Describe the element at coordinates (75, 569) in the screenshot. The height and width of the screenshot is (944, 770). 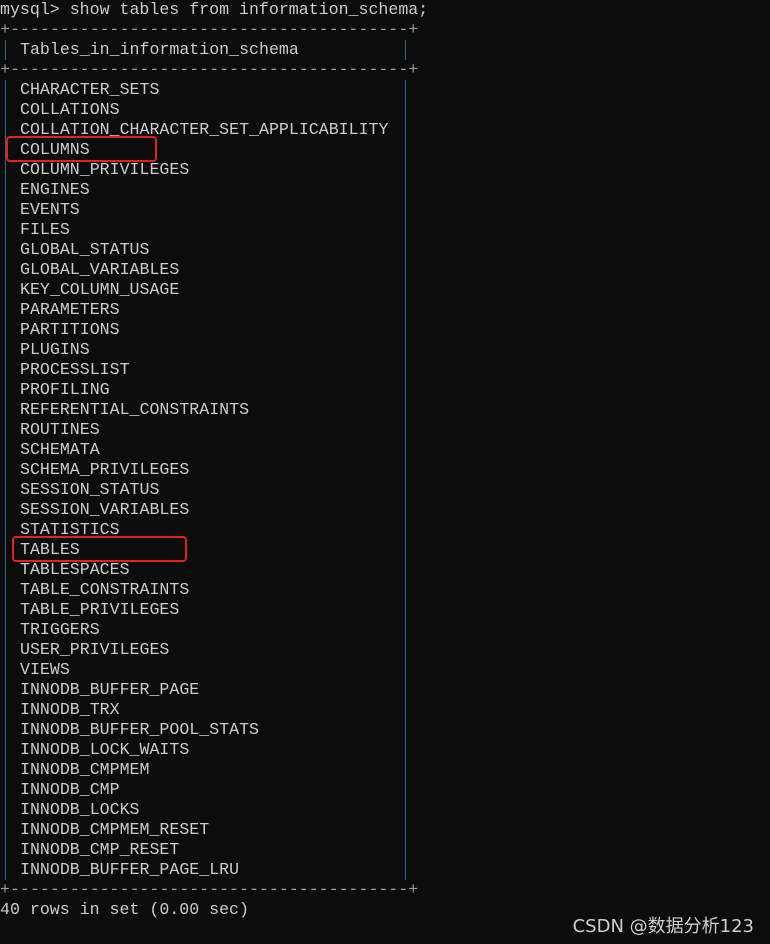
I see `table-cell: TABLESPACES` at that location.